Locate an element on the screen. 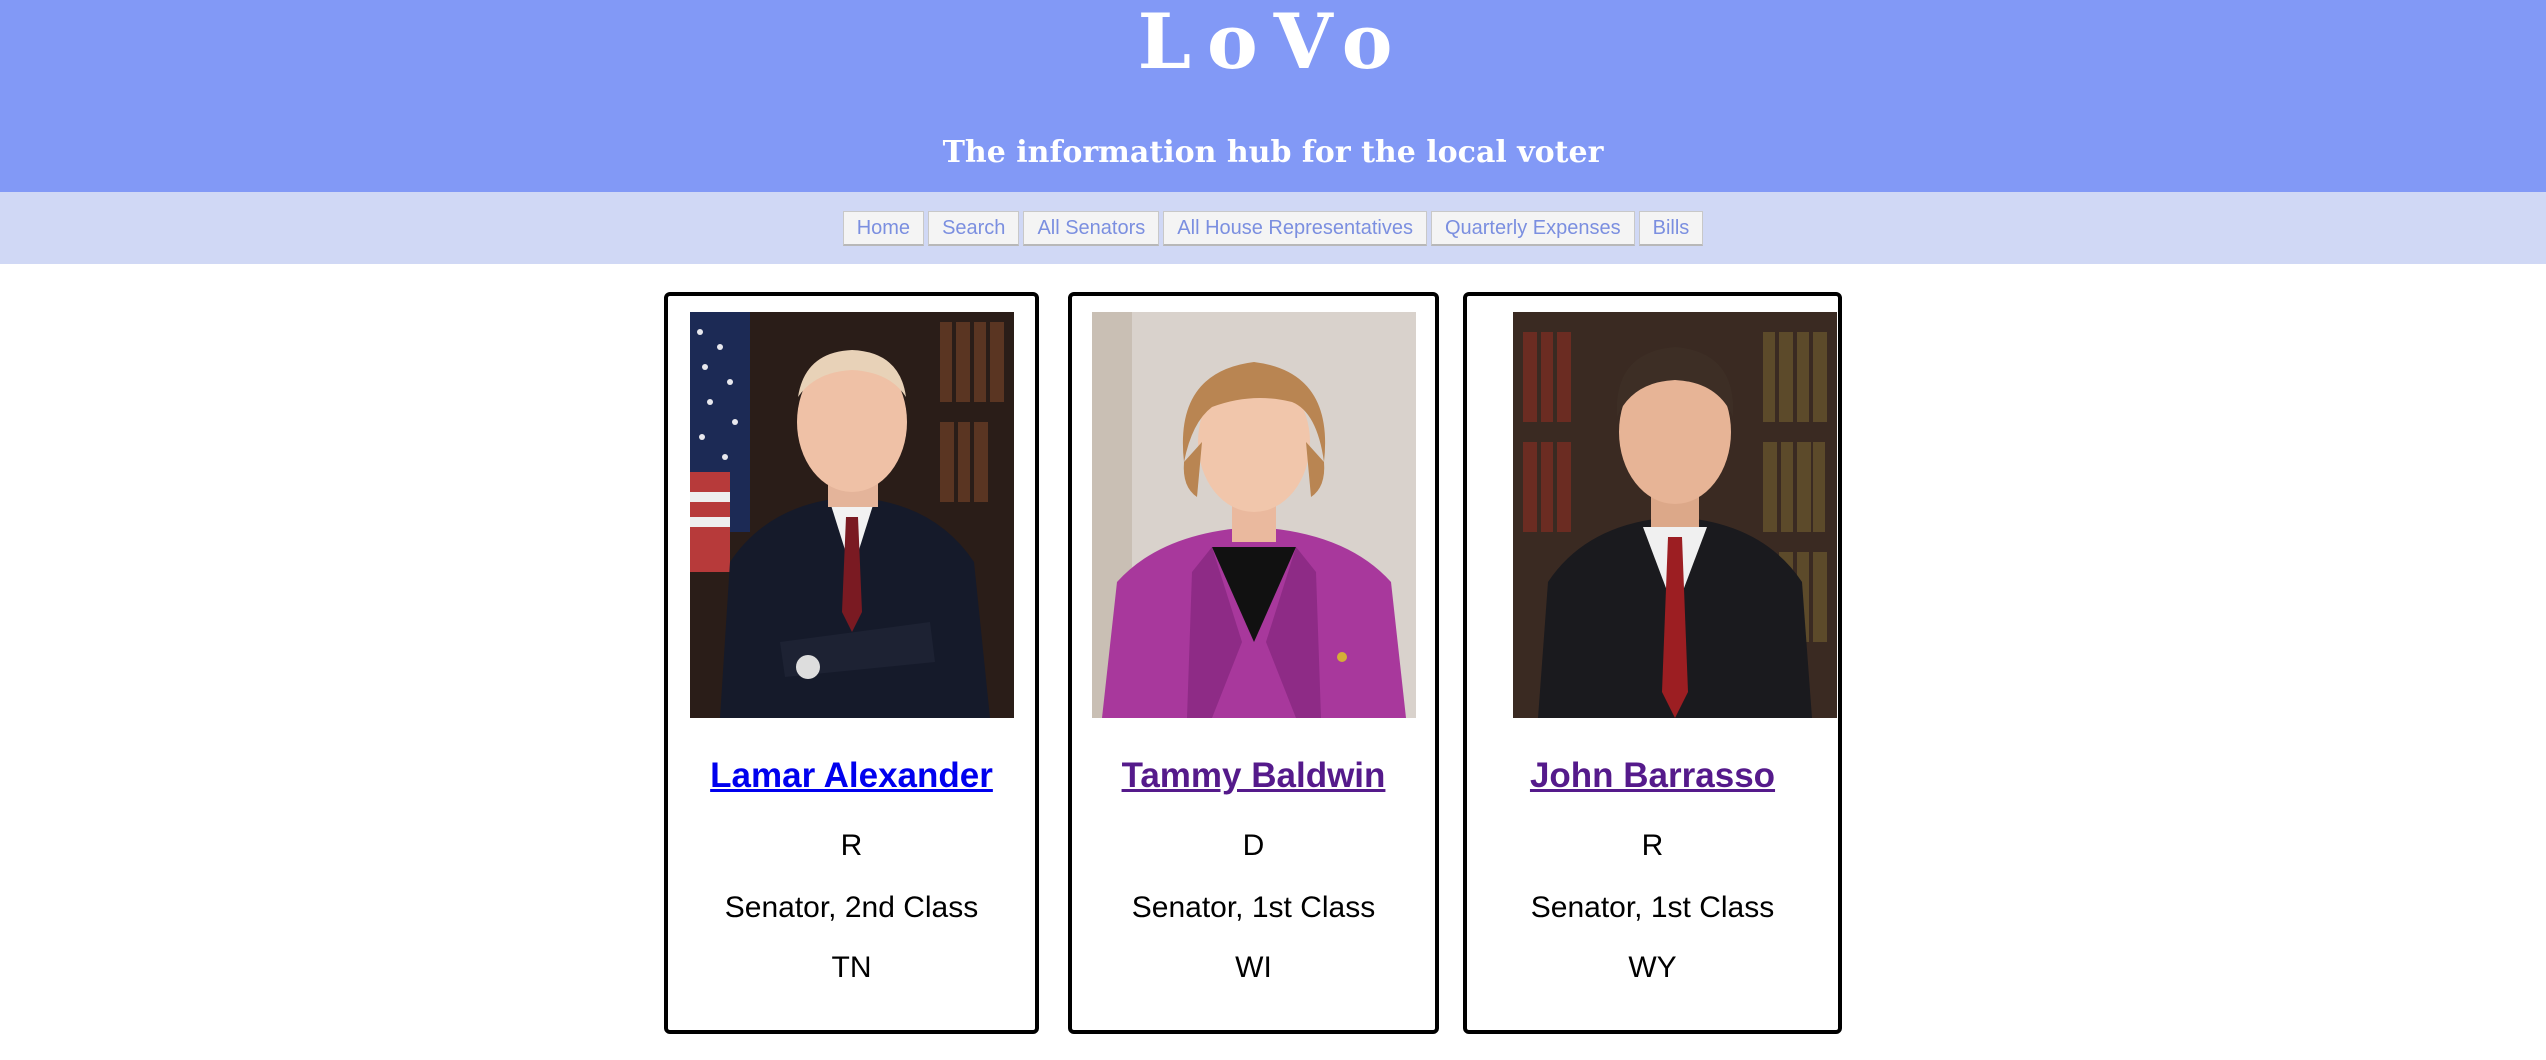 The height and width of the screenshot is (1060, 2546). nav-search-button: Search is located at coordinates (974, 228).